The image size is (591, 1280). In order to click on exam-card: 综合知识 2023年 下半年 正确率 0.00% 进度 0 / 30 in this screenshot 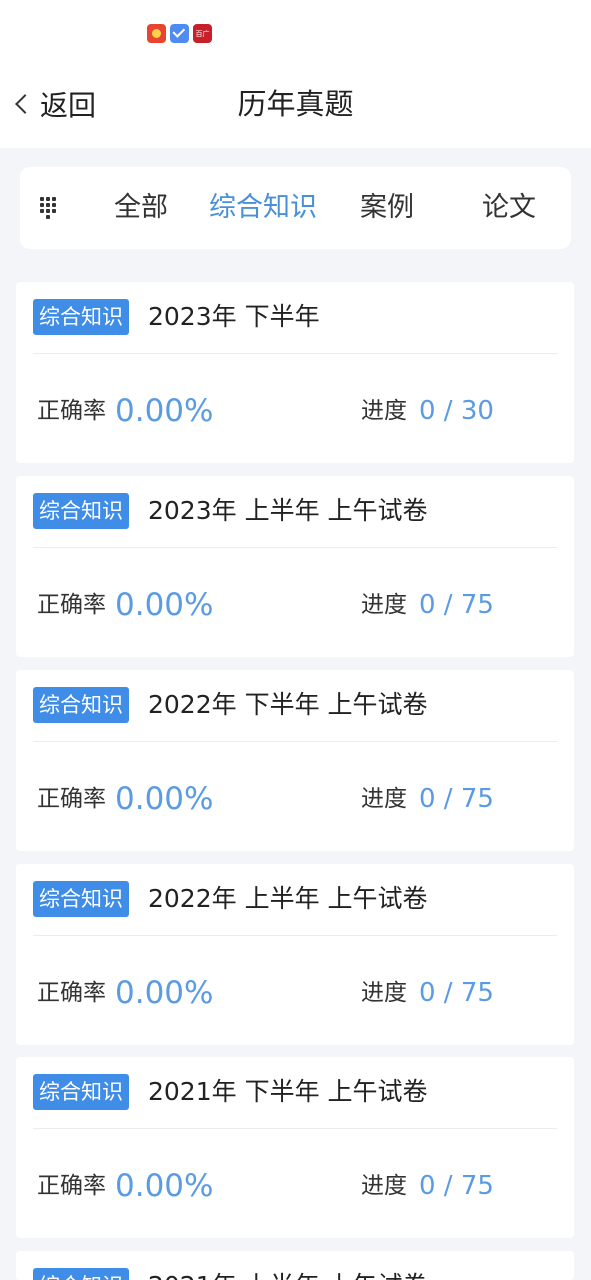, I will do `click(295, 372)`.